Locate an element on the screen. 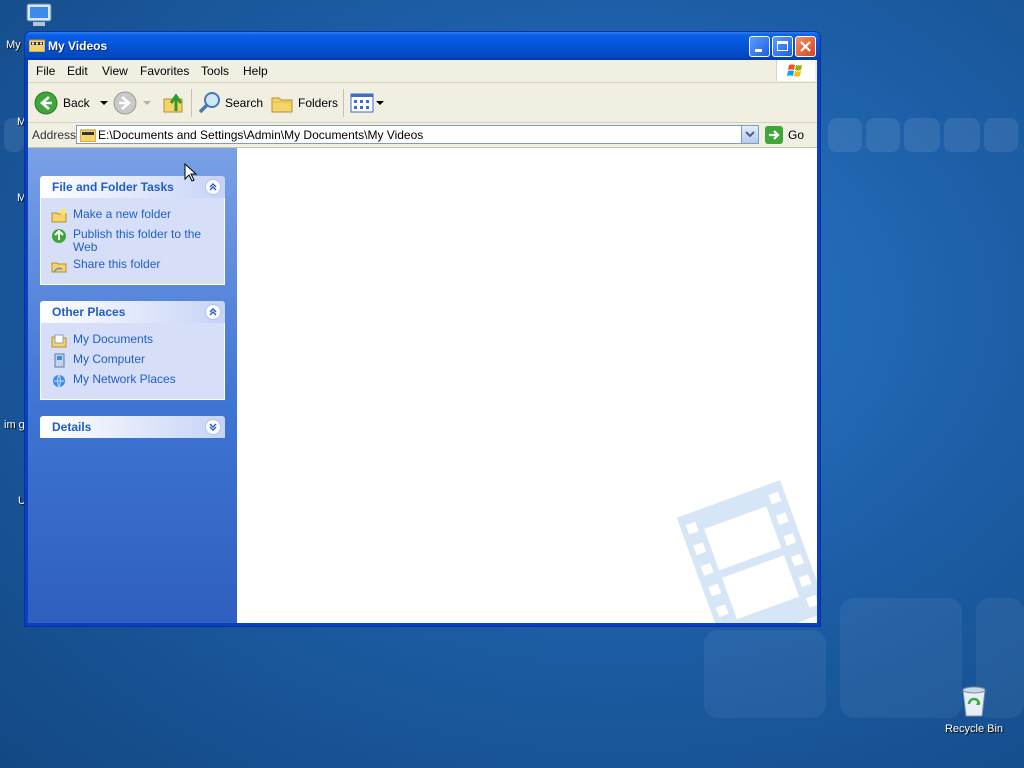 The height and width of the screenshot is (768, 1024). new-folder-icon is located at coordinates (59, 216).